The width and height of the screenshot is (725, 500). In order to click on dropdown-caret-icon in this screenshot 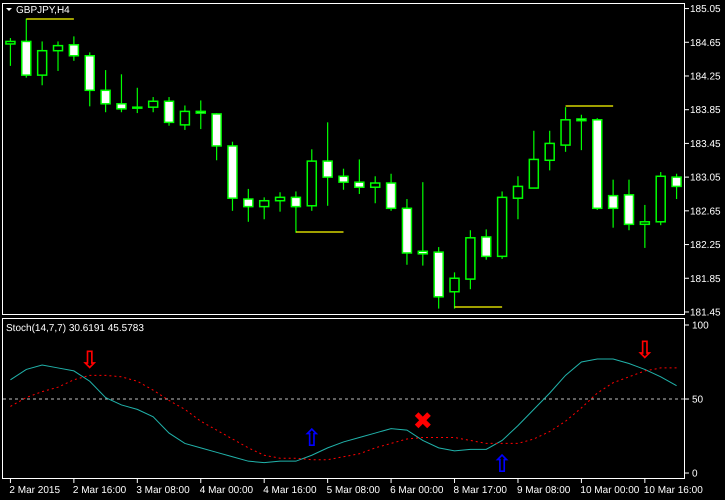, I will do `click(9, 9)`.